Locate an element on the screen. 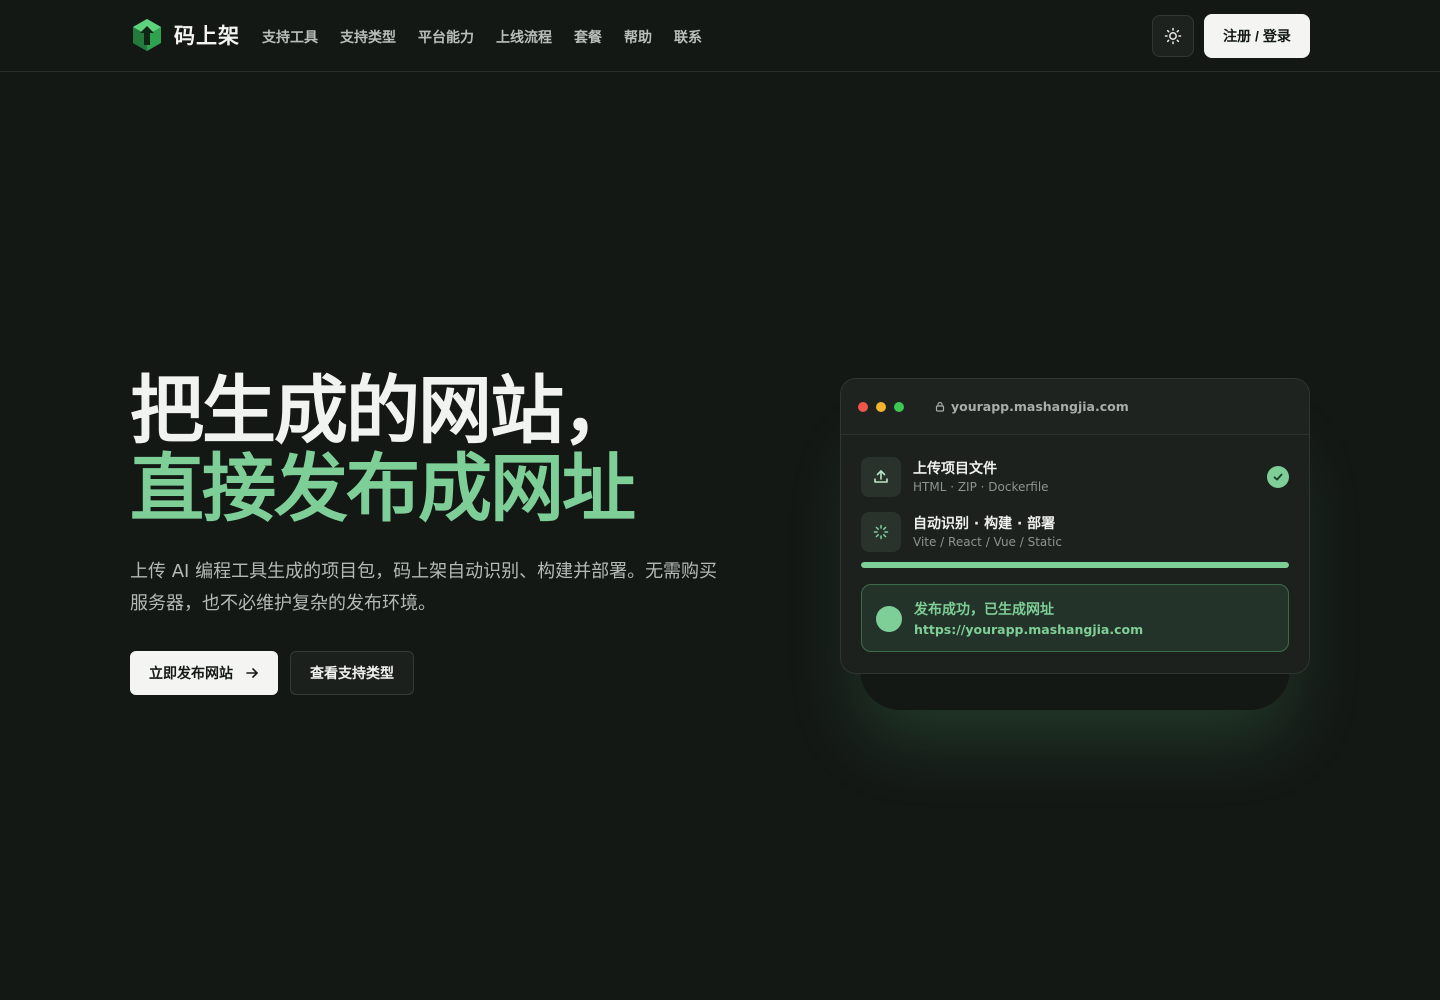  nav-links: 支持工具 支持类型 平台能力 上线流程 套餐 帮助 联系 is located at coordinates (482, 37).